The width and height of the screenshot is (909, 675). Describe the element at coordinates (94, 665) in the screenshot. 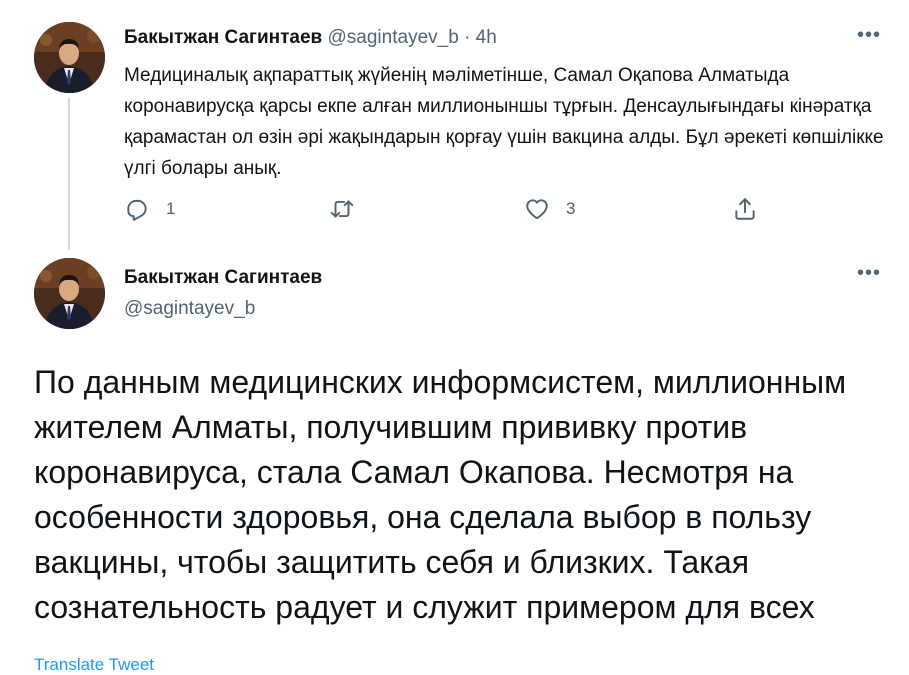

I see `translate-tweet-link: Translate Tweet` at that location.